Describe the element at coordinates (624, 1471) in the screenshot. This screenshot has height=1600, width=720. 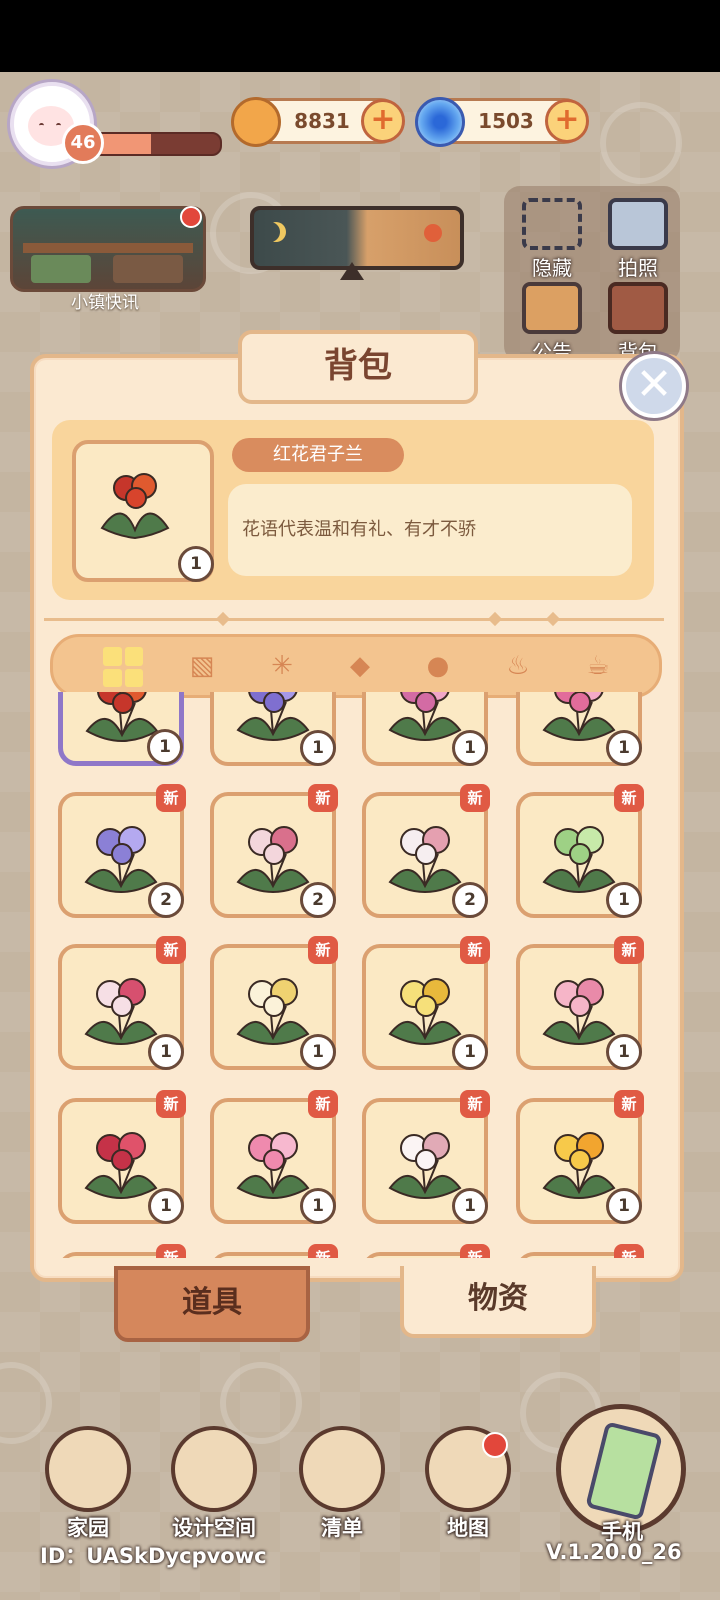
I see `smartphone-icon` at that location.